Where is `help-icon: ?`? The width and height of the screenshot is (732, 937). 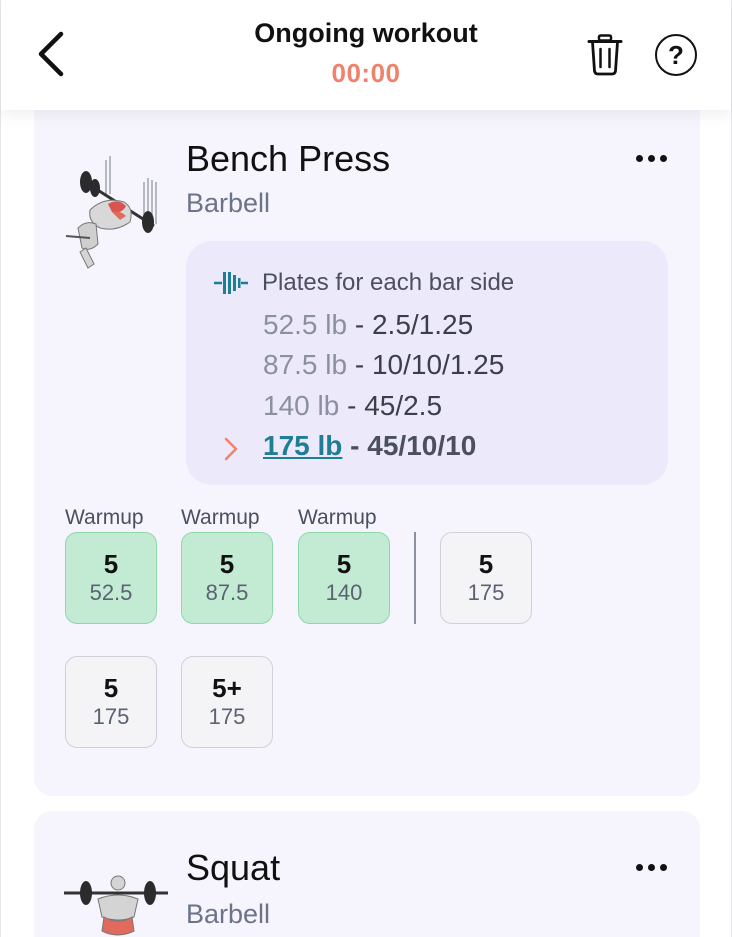
help-icon: ? is located at coordinates (676, 54).